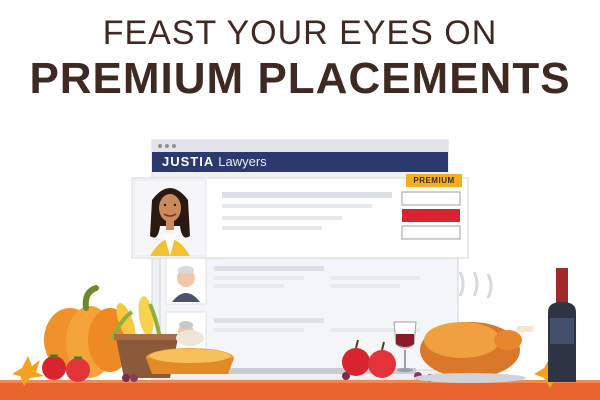 The width and height of the screenshot is (600, 400). Describe the element at coordinates (431, 198) in the screenshot. I see `cta-box-top` at that location.